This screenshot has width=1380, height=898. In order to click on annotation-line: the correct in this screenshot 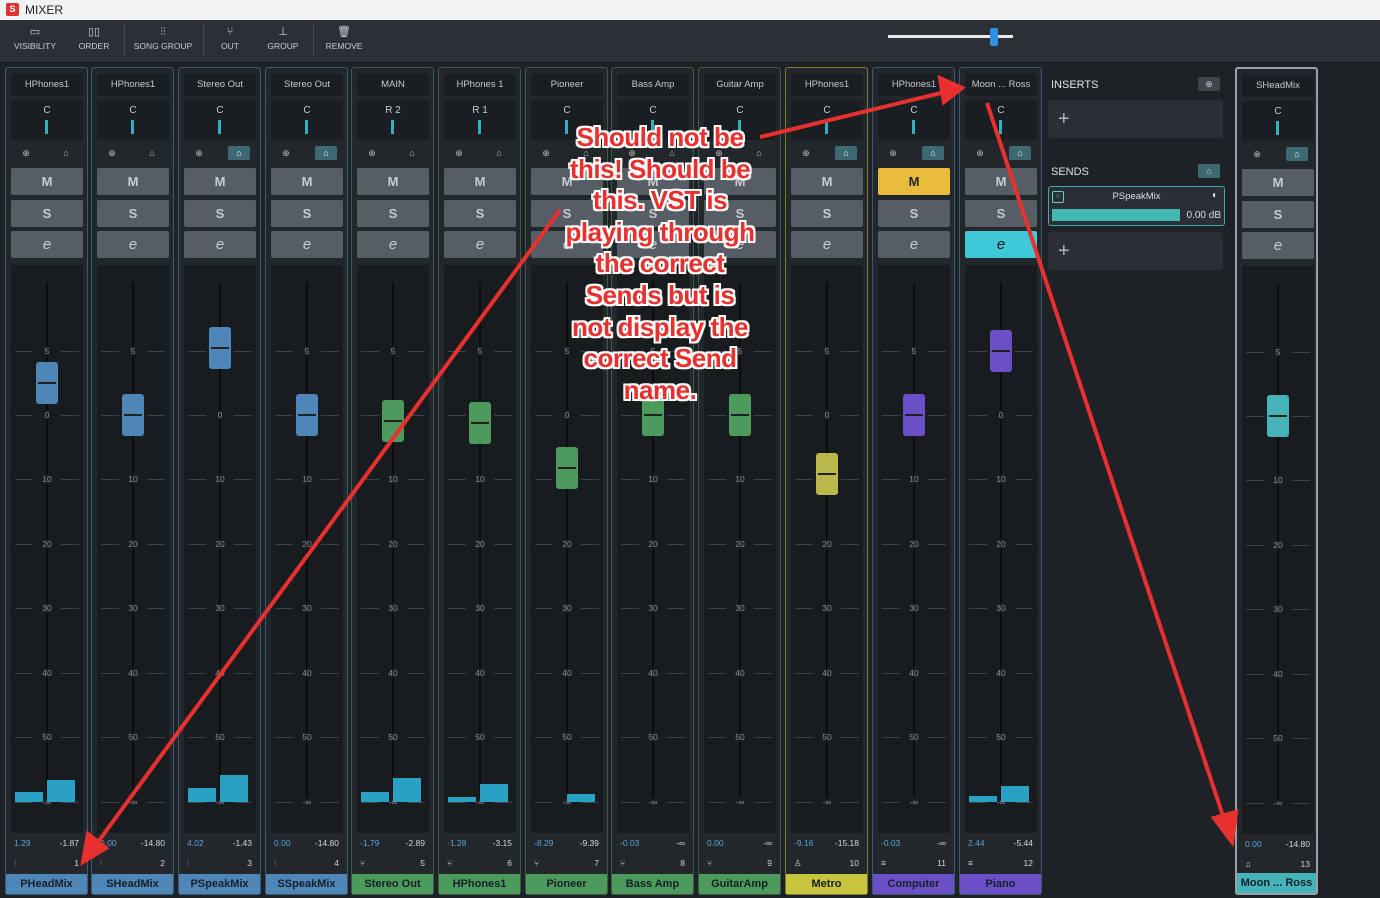, I will do `click(660, 263)`.